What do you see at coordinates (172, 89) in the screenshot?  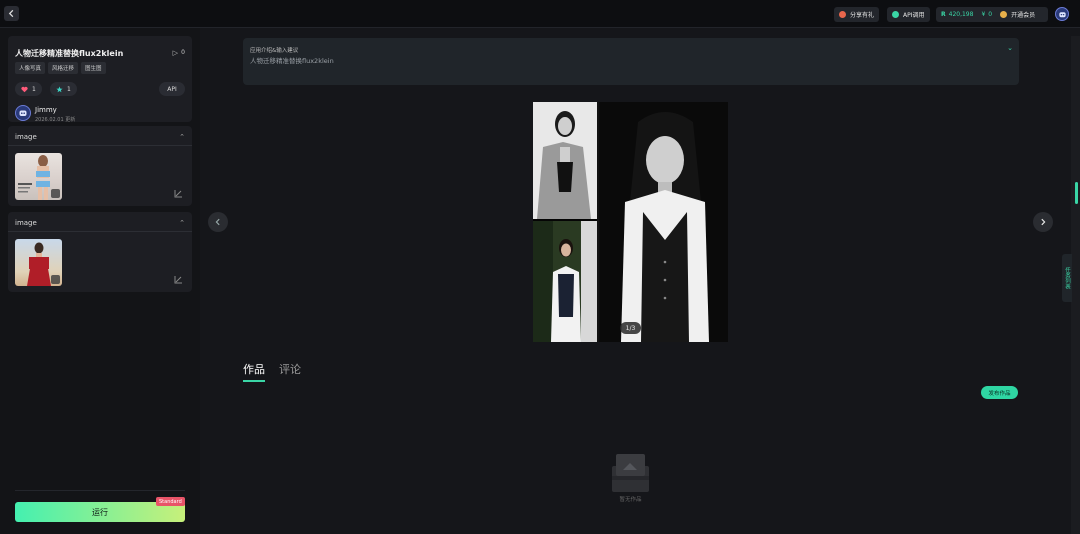 I see `api-button: API` at bounding box center [172, 89].